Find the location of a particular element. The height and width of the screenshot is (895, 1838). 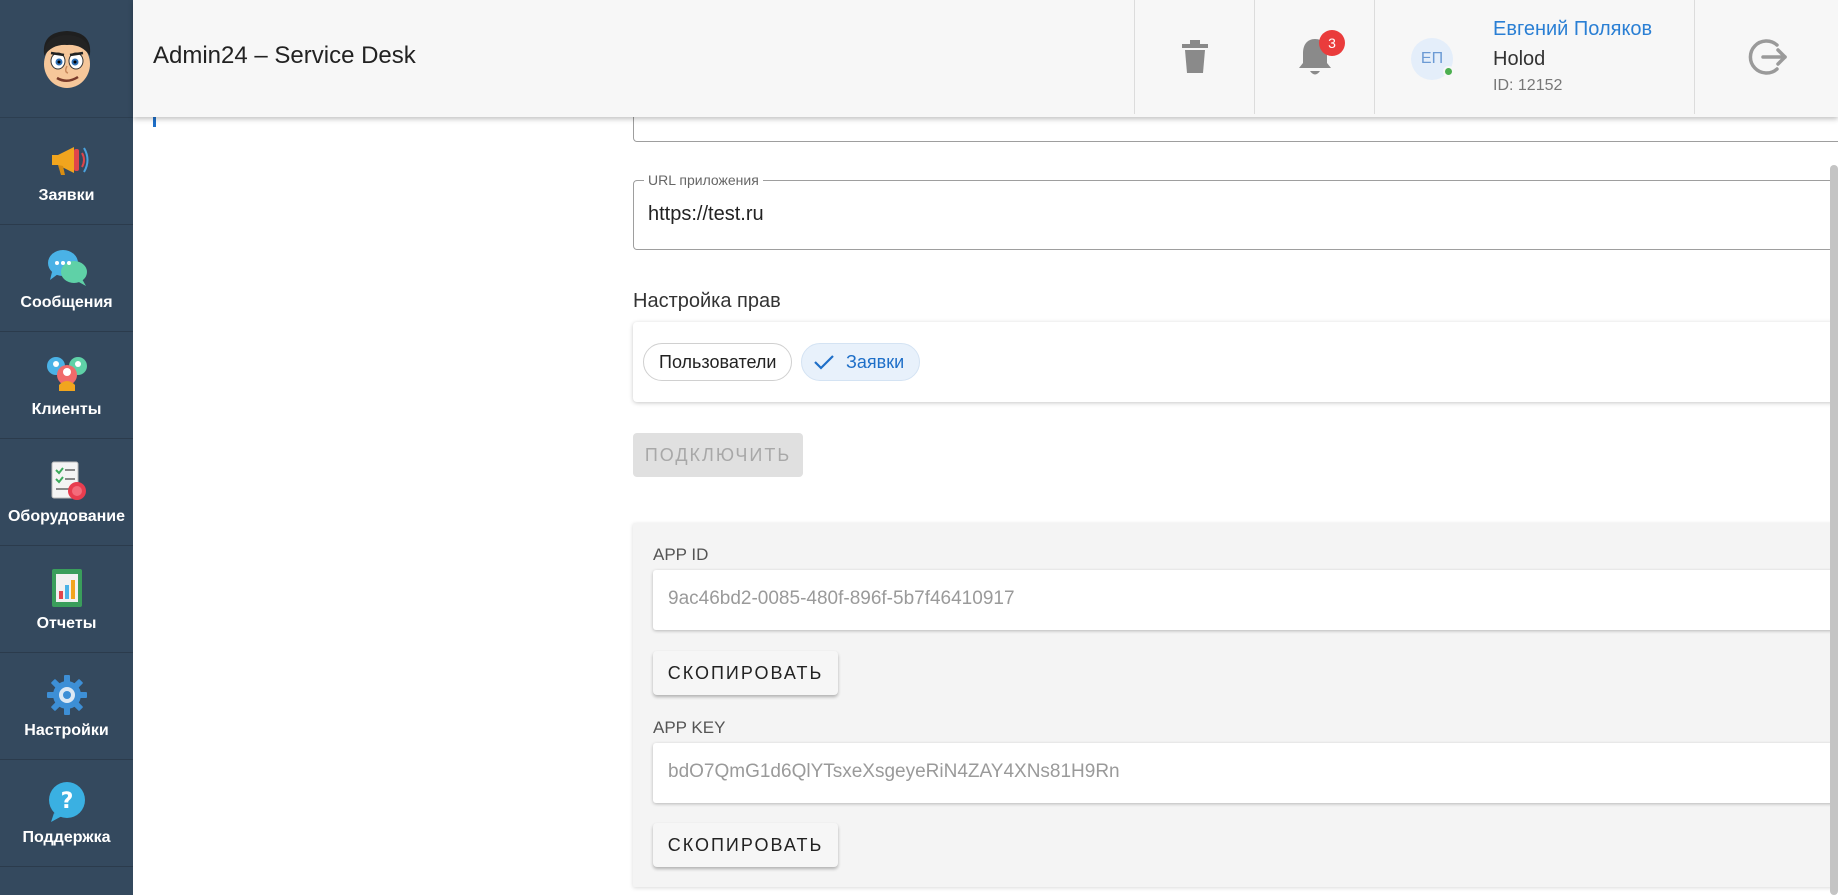

sidebar-item-reports: Отчеты is located at coordinates (66, 599).